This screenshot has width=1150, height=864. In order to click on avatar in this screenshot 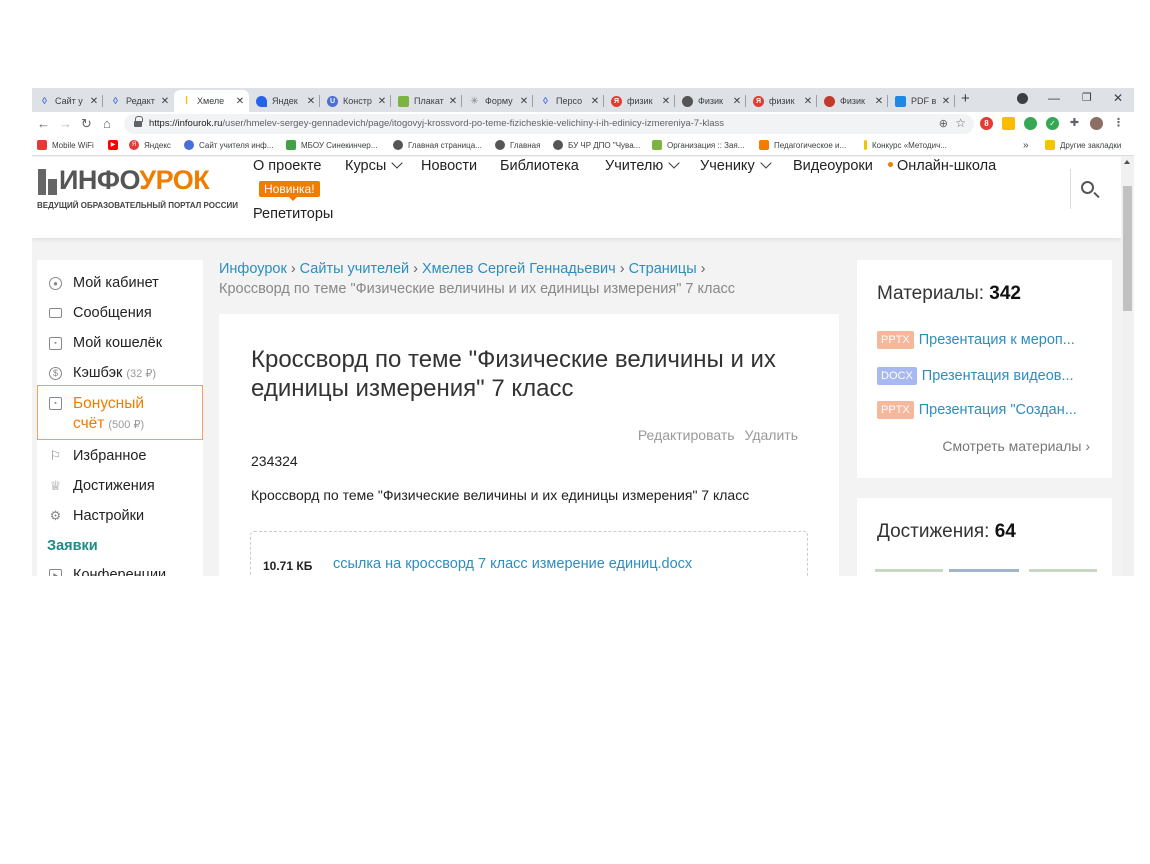, I will do `click(1096, 123)`.